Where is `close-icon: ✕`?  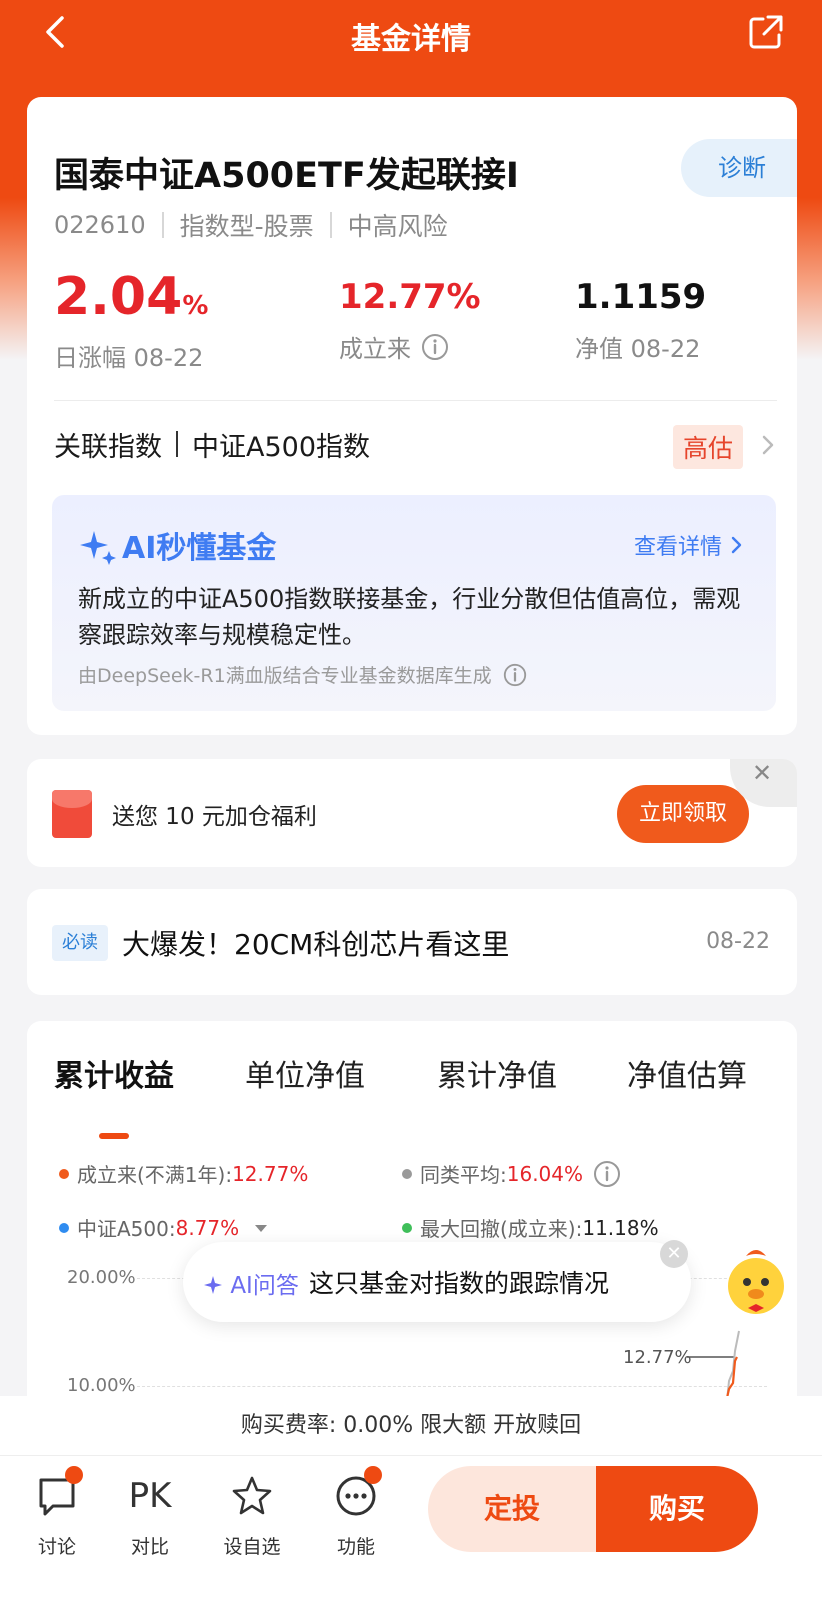
close-icon: ✕ is located at coordinates (674, 1254).